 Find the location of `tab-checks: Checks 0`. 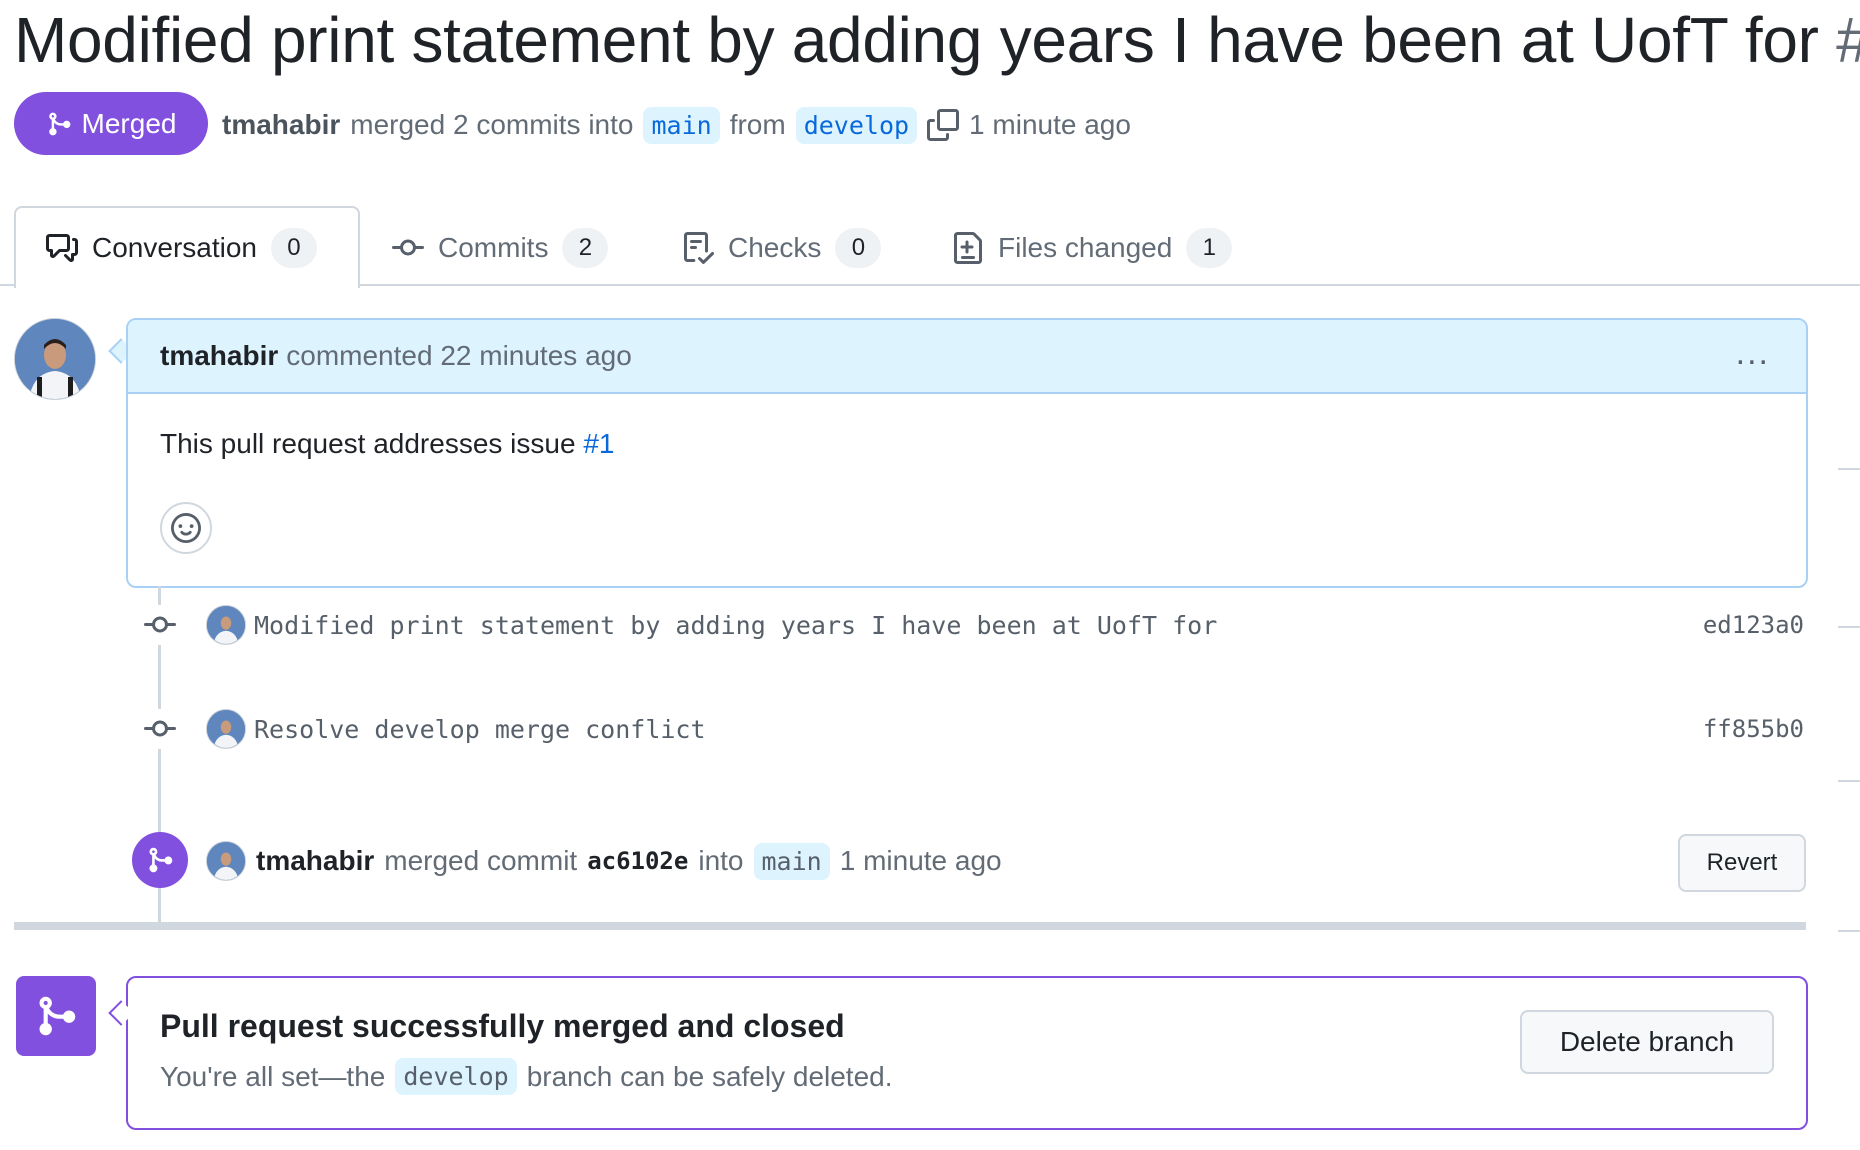

tab-checks: Checks 0 is located at coordinates (782, 248).